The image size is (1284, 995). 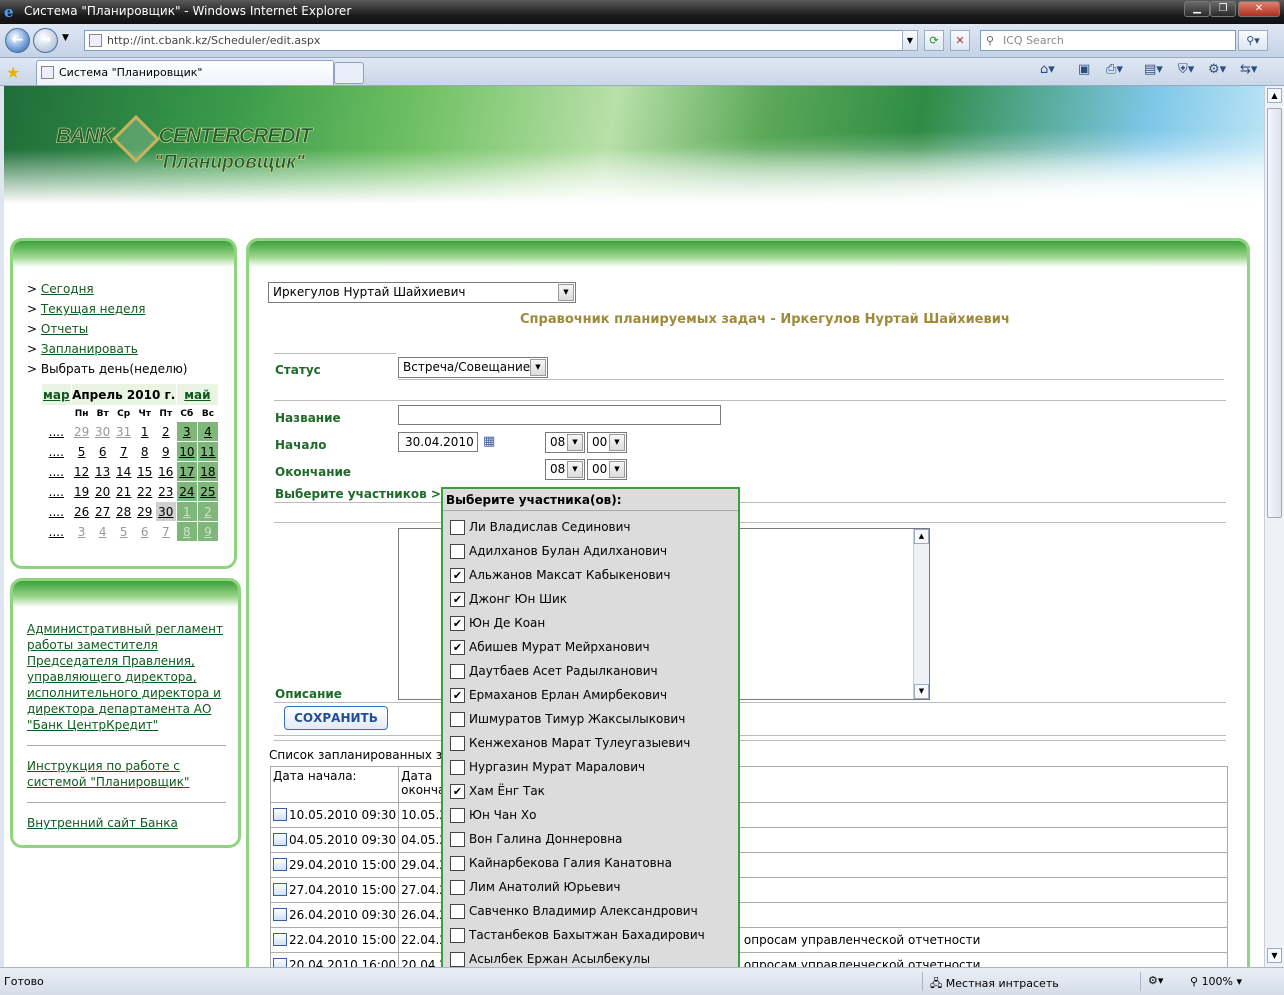 What do you see at coordinates (1108, 40) in the screenshot?
I see `search-input: ⚲ ICQ Search` at bounding box center [1108, 40].